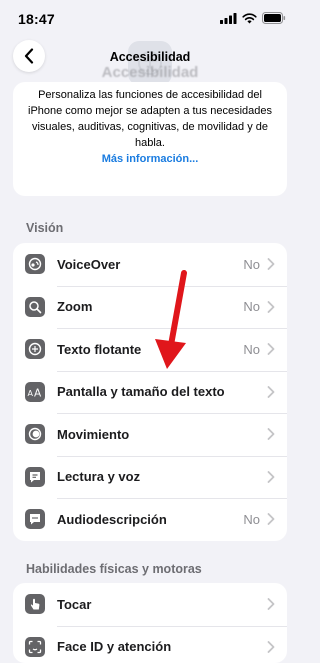 This screenshot has width=320, height=663. Describe the element at coordinates (141, 391) in the screenshot. I see `row-label: Pantalla y tamaño del texto` at that location.